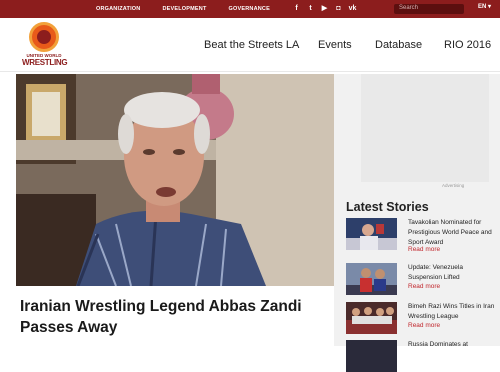 The width and height of the screenshot is (500, 372). I want to click on facebook-icon: f, so click(296, 8).